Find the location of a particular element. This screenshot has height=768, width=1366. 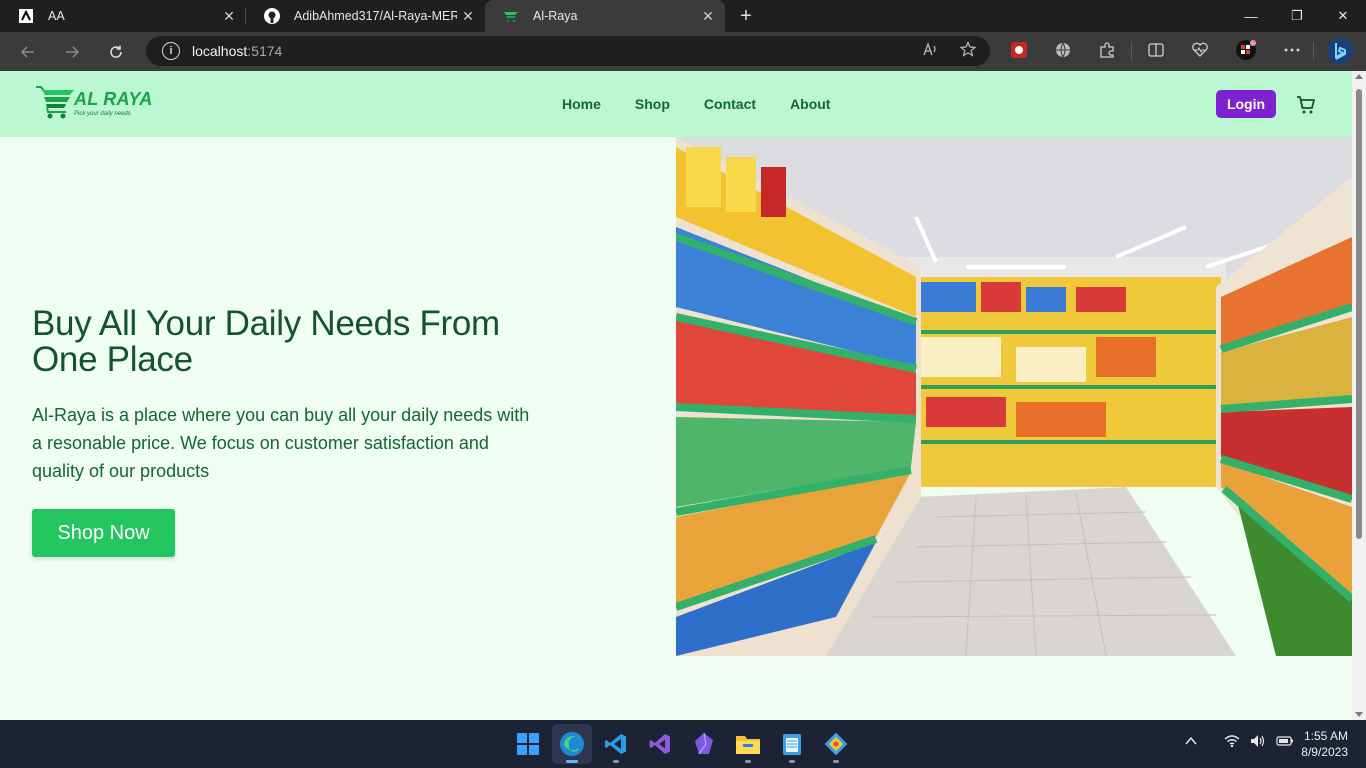

hero-title: Buy All Your Daily Needs From One Place is located at coordinates (266, 341).